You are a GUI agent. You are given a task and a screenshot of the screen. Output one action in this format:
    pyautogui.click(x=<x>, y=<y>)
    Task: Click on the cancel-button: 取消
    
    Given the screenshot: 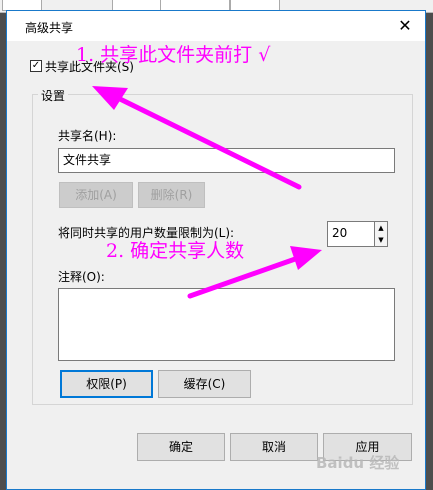 What is the action you would take?
    pyautogui.click(x=274, y=447)
    